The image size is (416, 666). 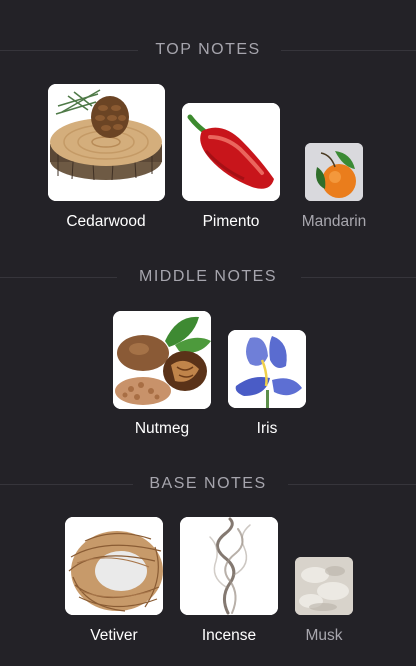 What do you see at coordinates (323, 636) in the screenshot?
I see `musk-label: Musk` at bounding box center [323, 636].